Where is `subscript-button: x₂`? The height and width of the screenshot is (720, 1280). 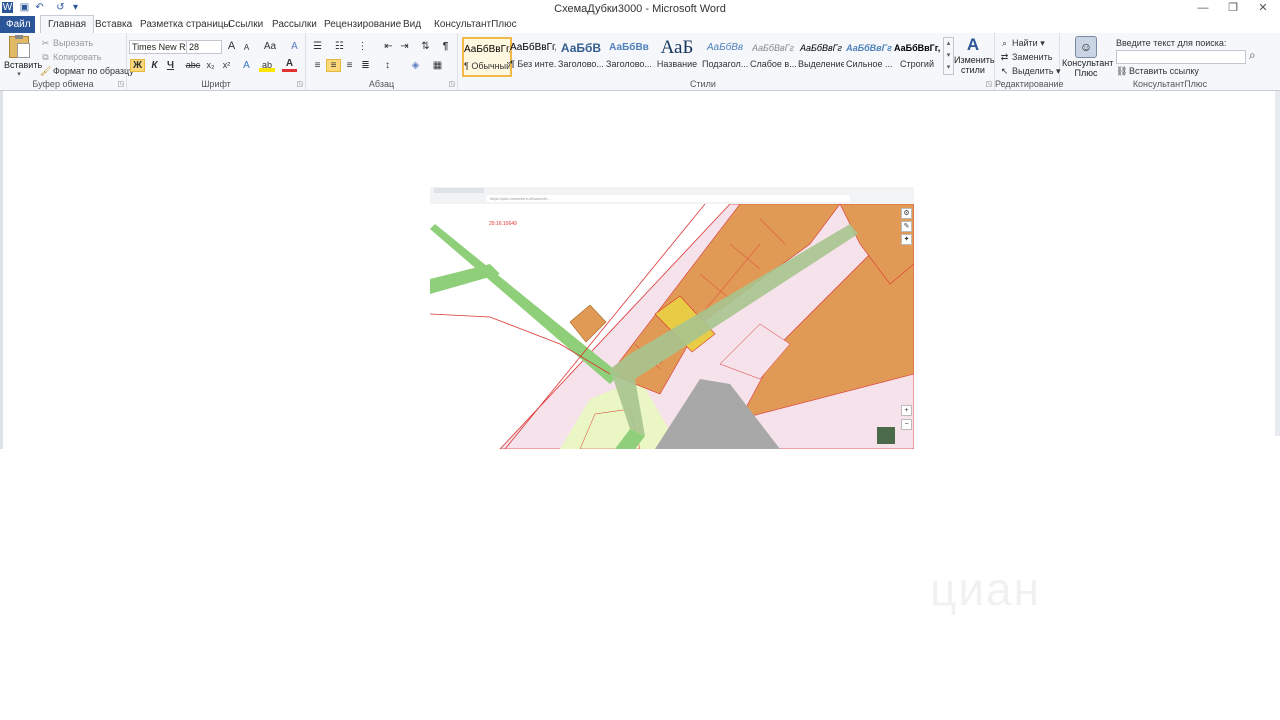
subscript-button: x₂ is located at coordinates (210, 65).